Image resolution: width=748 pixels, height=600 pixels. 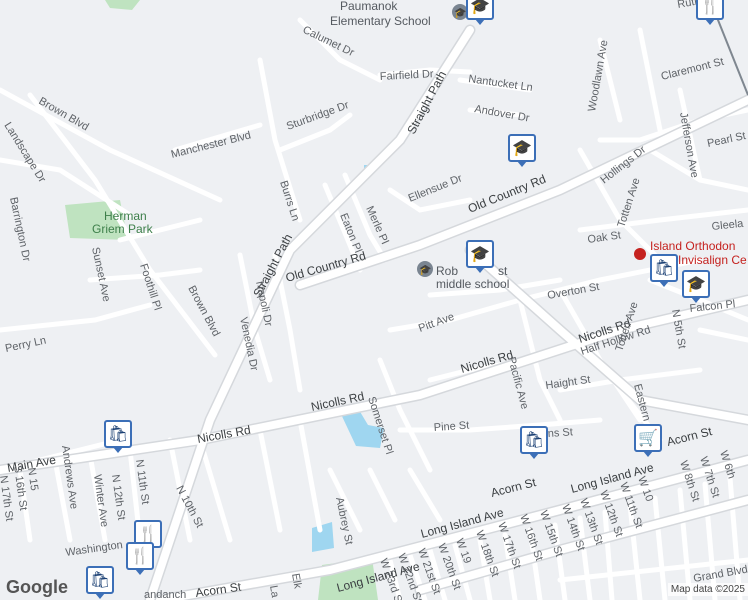 I want to click on label-oak-st: Oak St, so click(x=604, y=237).